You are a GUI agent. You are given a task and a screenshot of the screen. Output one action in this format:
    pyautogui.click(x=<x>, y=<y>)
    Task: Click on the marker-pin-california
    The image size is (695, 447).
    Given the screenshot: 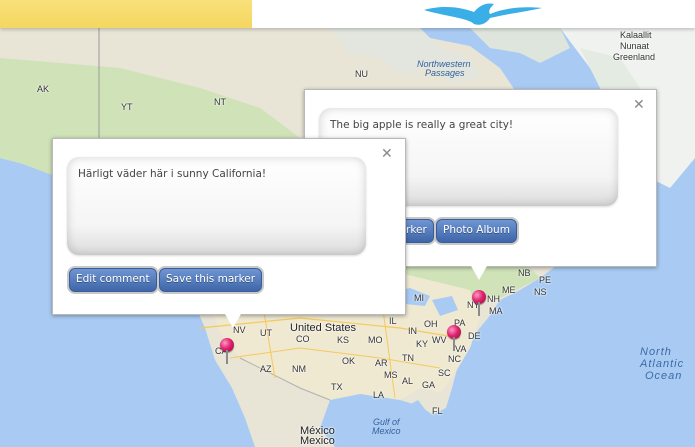 What is the action you would take?
    pyautogui.click(x=227, y=351)
    